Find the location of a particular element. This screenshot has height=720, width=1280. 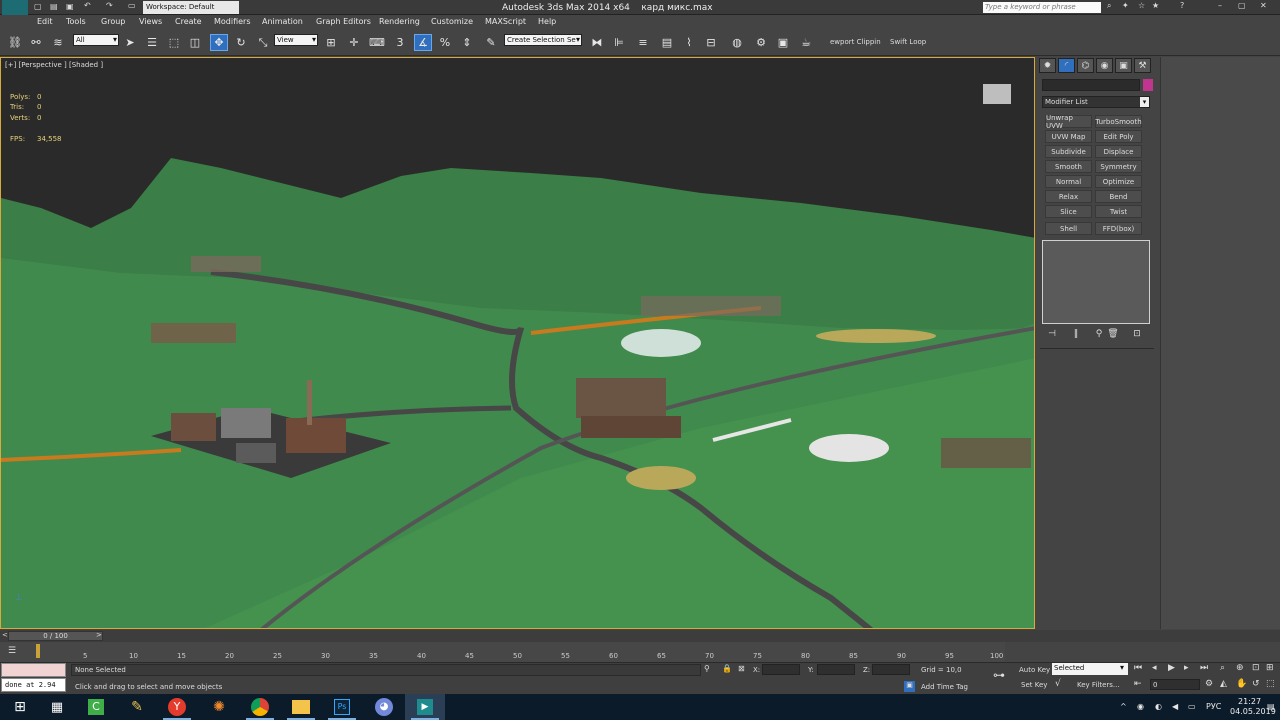

modifier-button: Subdivide is located at coordinates (1068, 151).